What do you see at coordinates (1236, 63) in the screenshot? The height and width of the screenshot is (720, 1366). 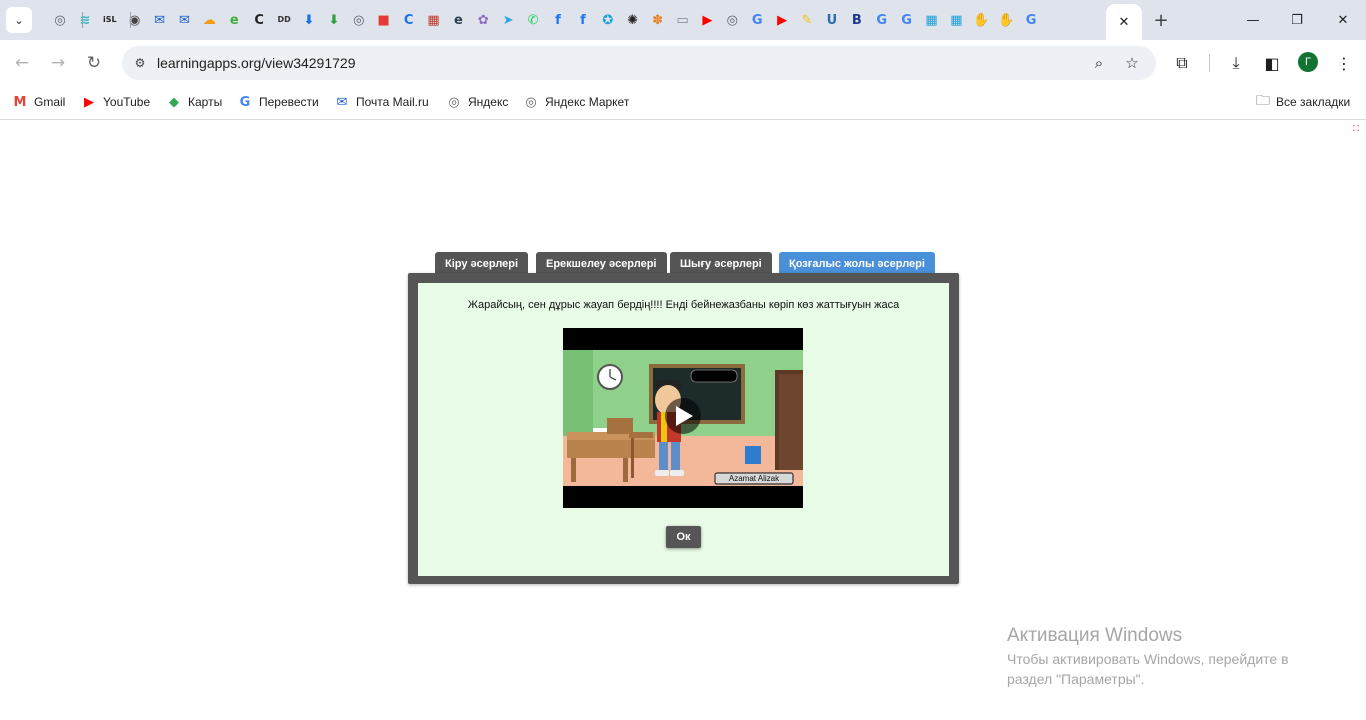 I see `downloads-icon: ⤓` at bounding box center [1236, 63].